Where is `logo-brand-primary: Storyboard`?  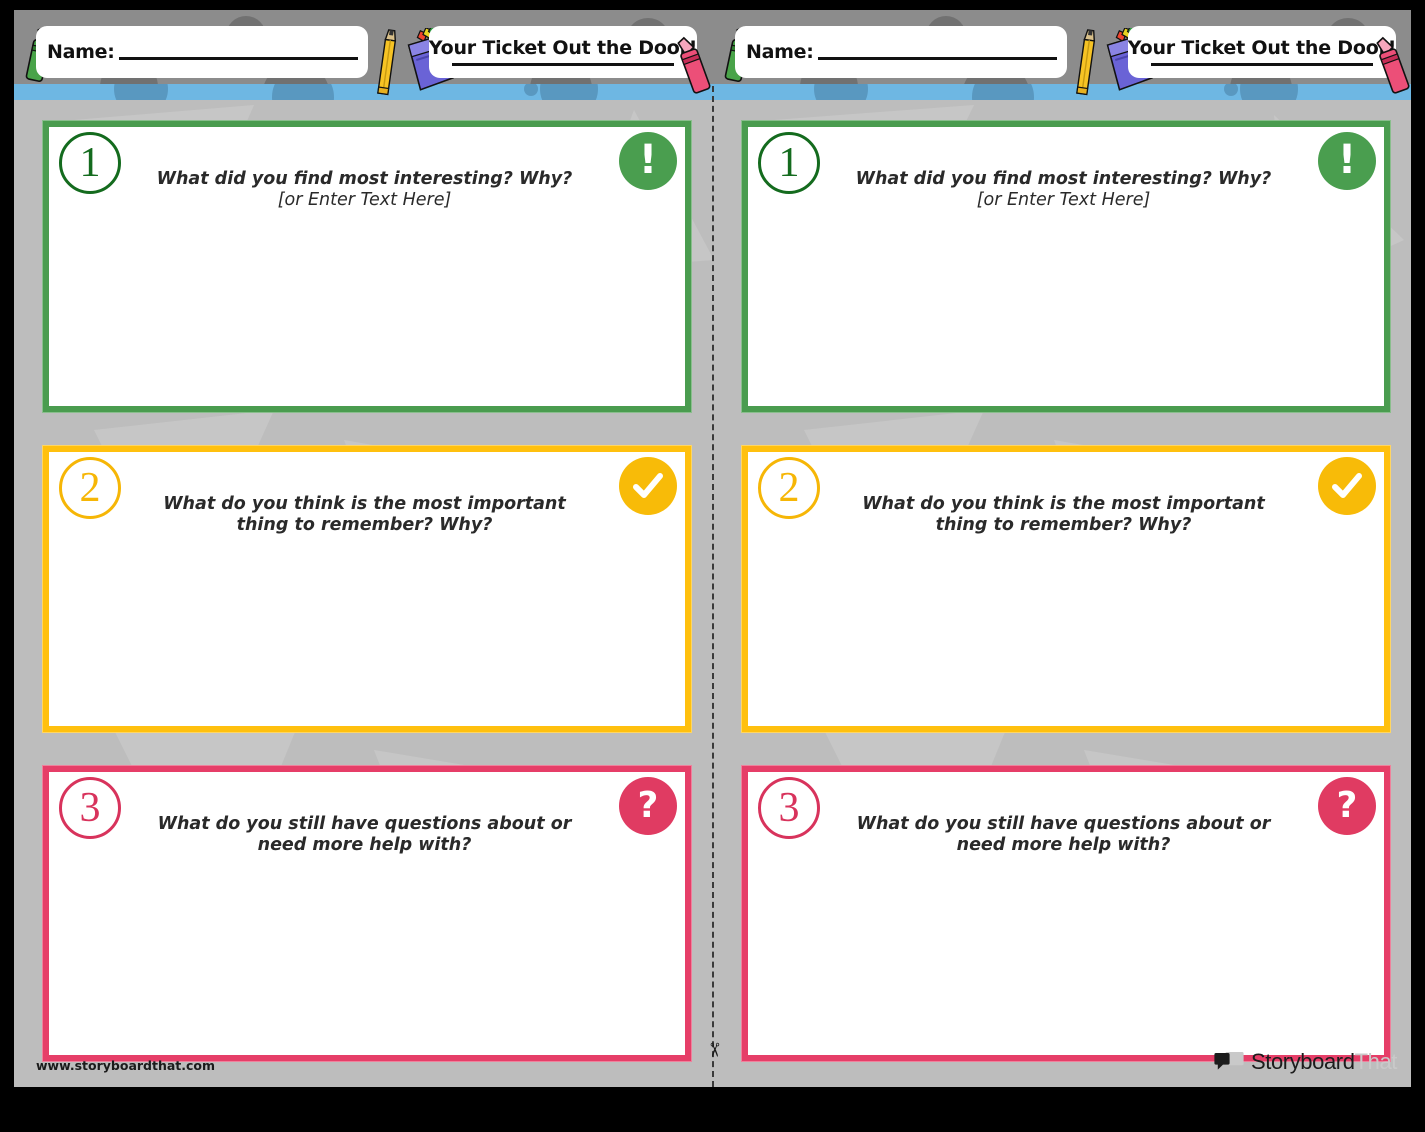
logo-brand-primary: Storyboard is located at coordinates (1302, 1061).